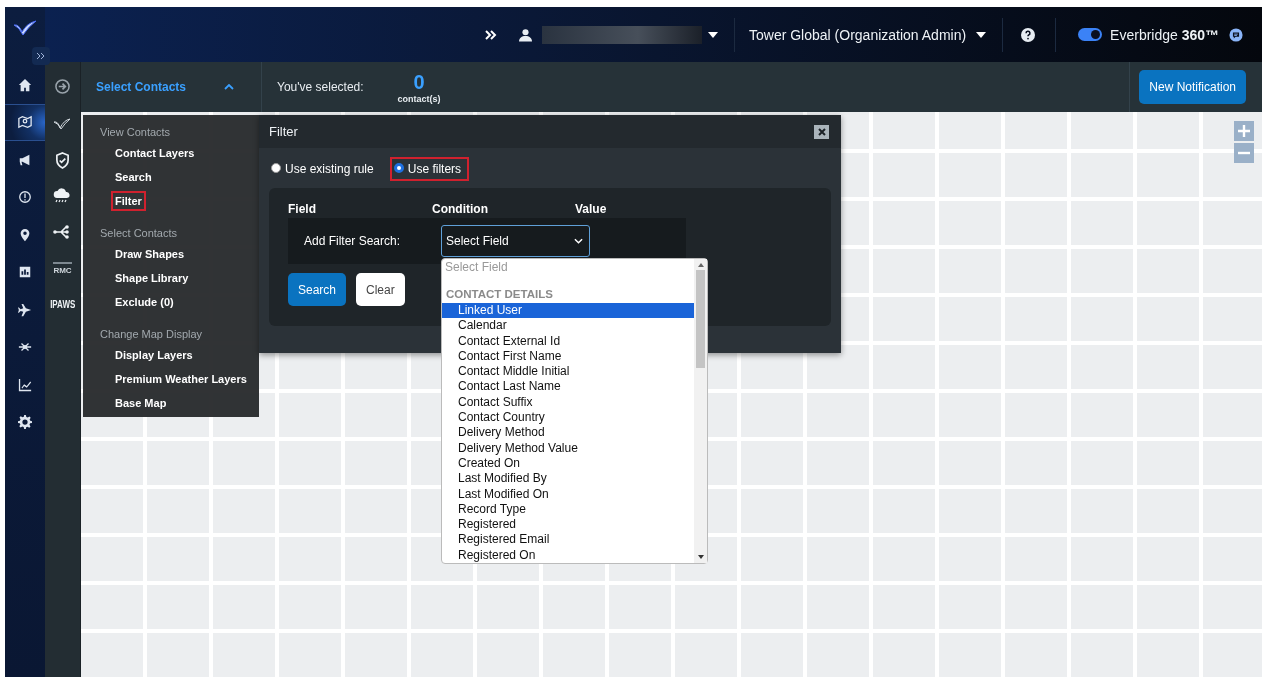  I want to click on ipaws-tool-button: IPAWS, so click(62, 304).